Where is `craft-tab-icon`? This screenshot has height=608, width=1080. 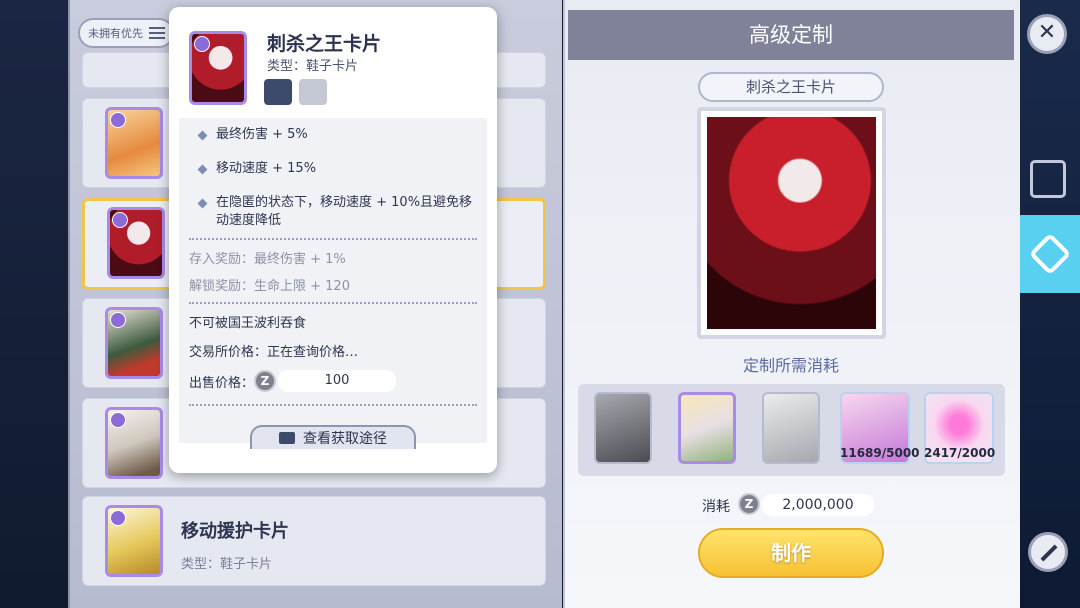 craft-tab-icon is located at coordinates (1050, 254).